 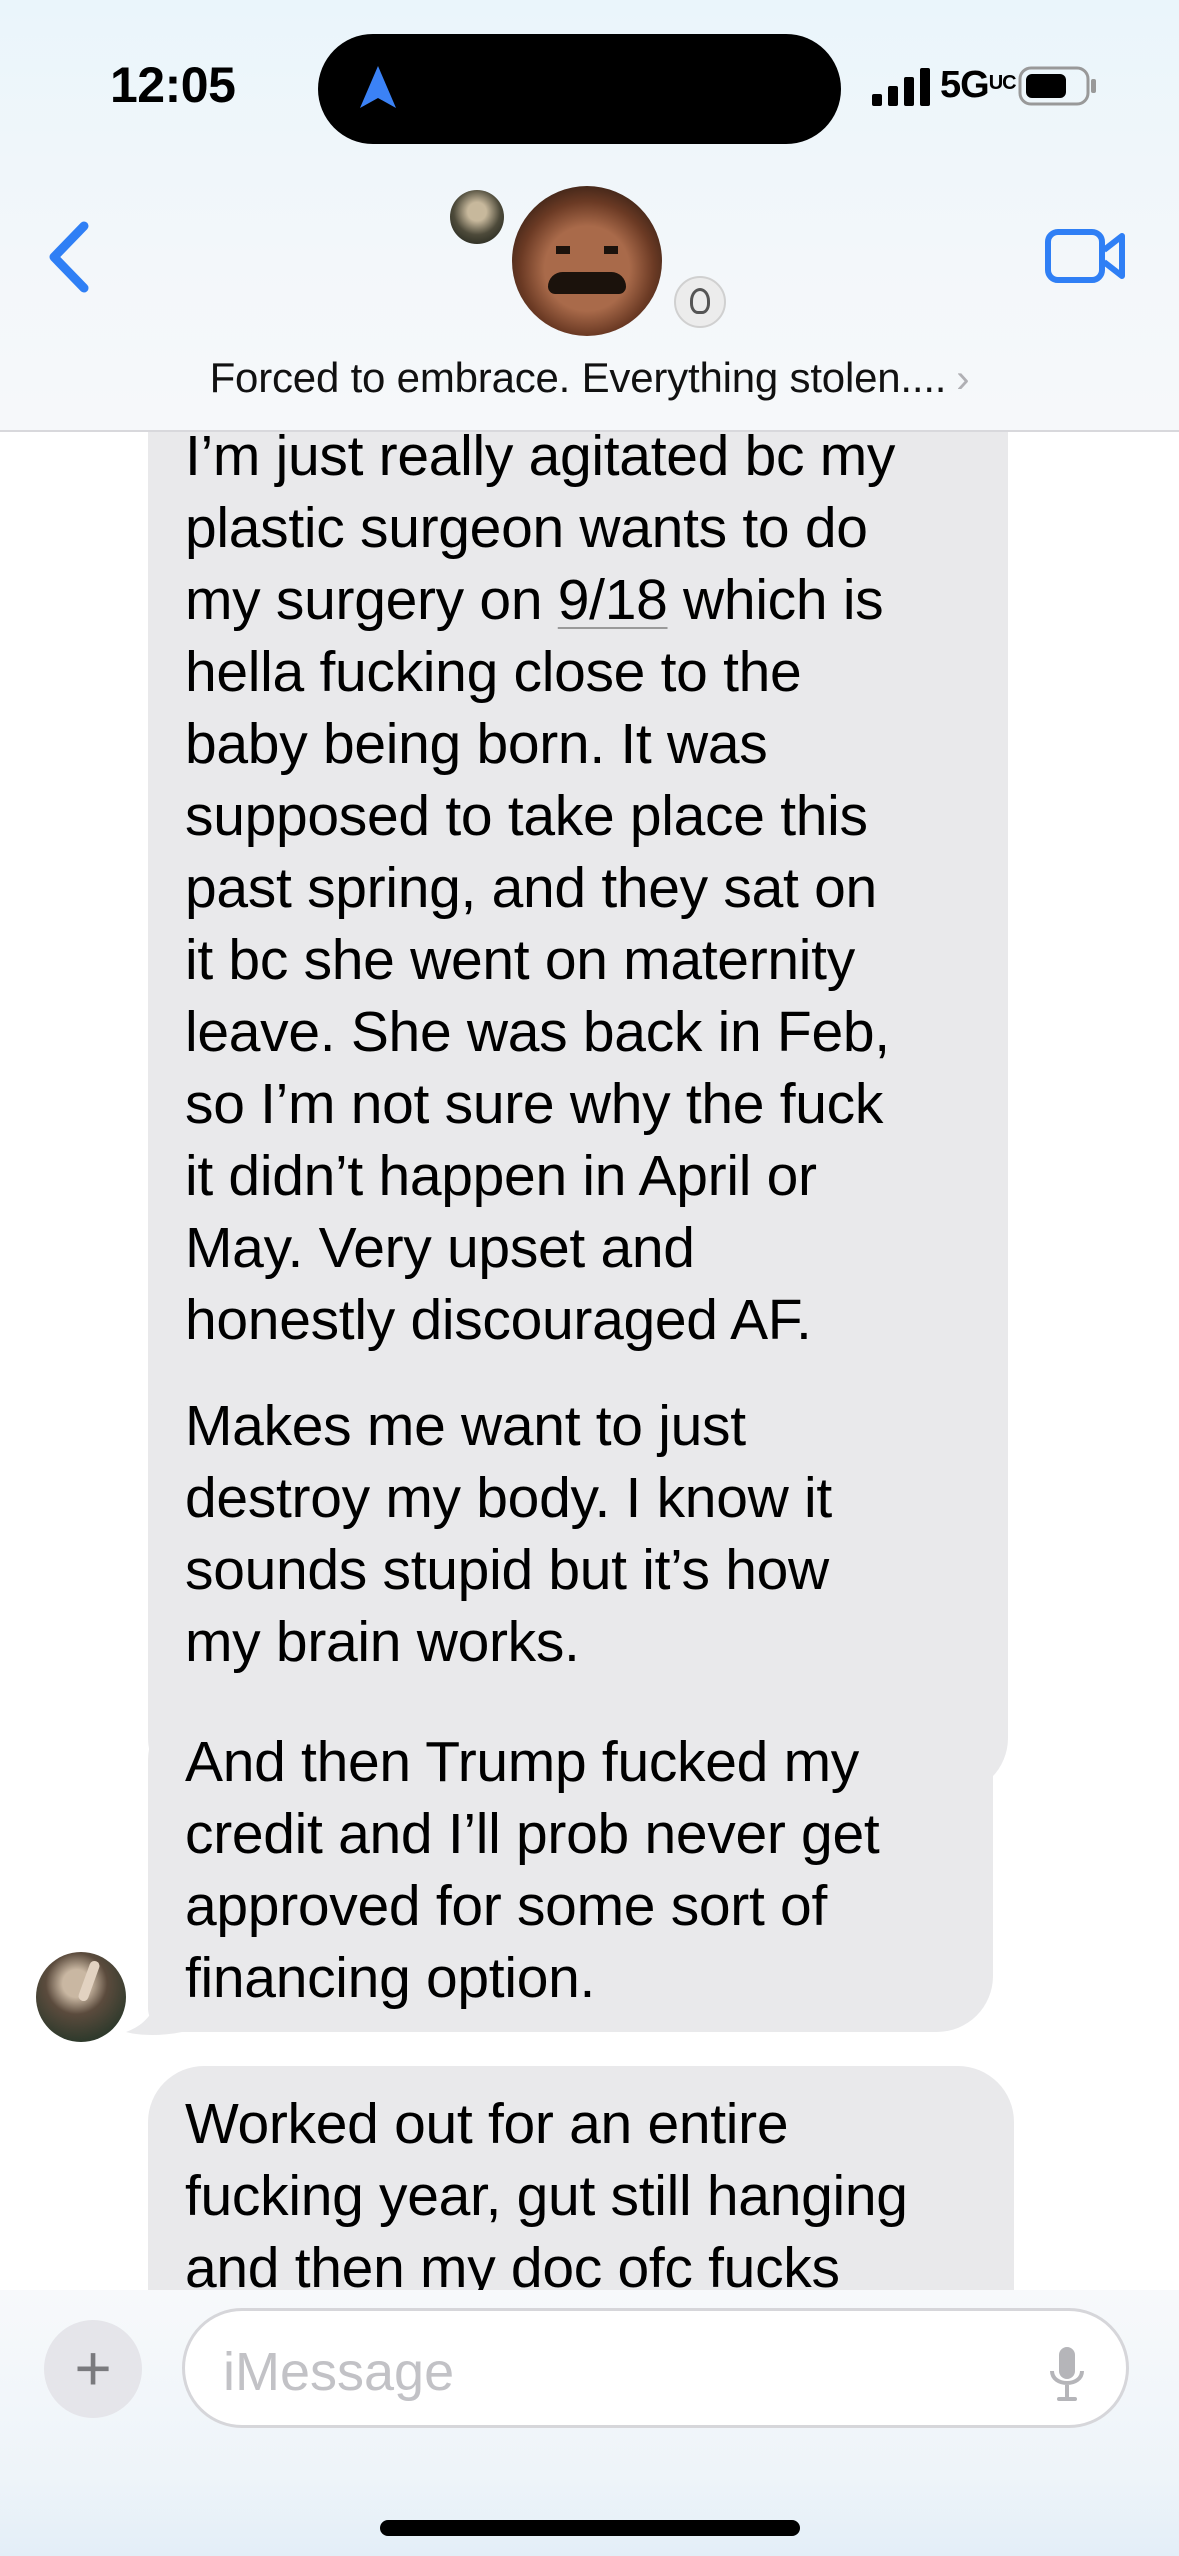 I want to click on status-time: 12:05, so click(x=173, y=85).